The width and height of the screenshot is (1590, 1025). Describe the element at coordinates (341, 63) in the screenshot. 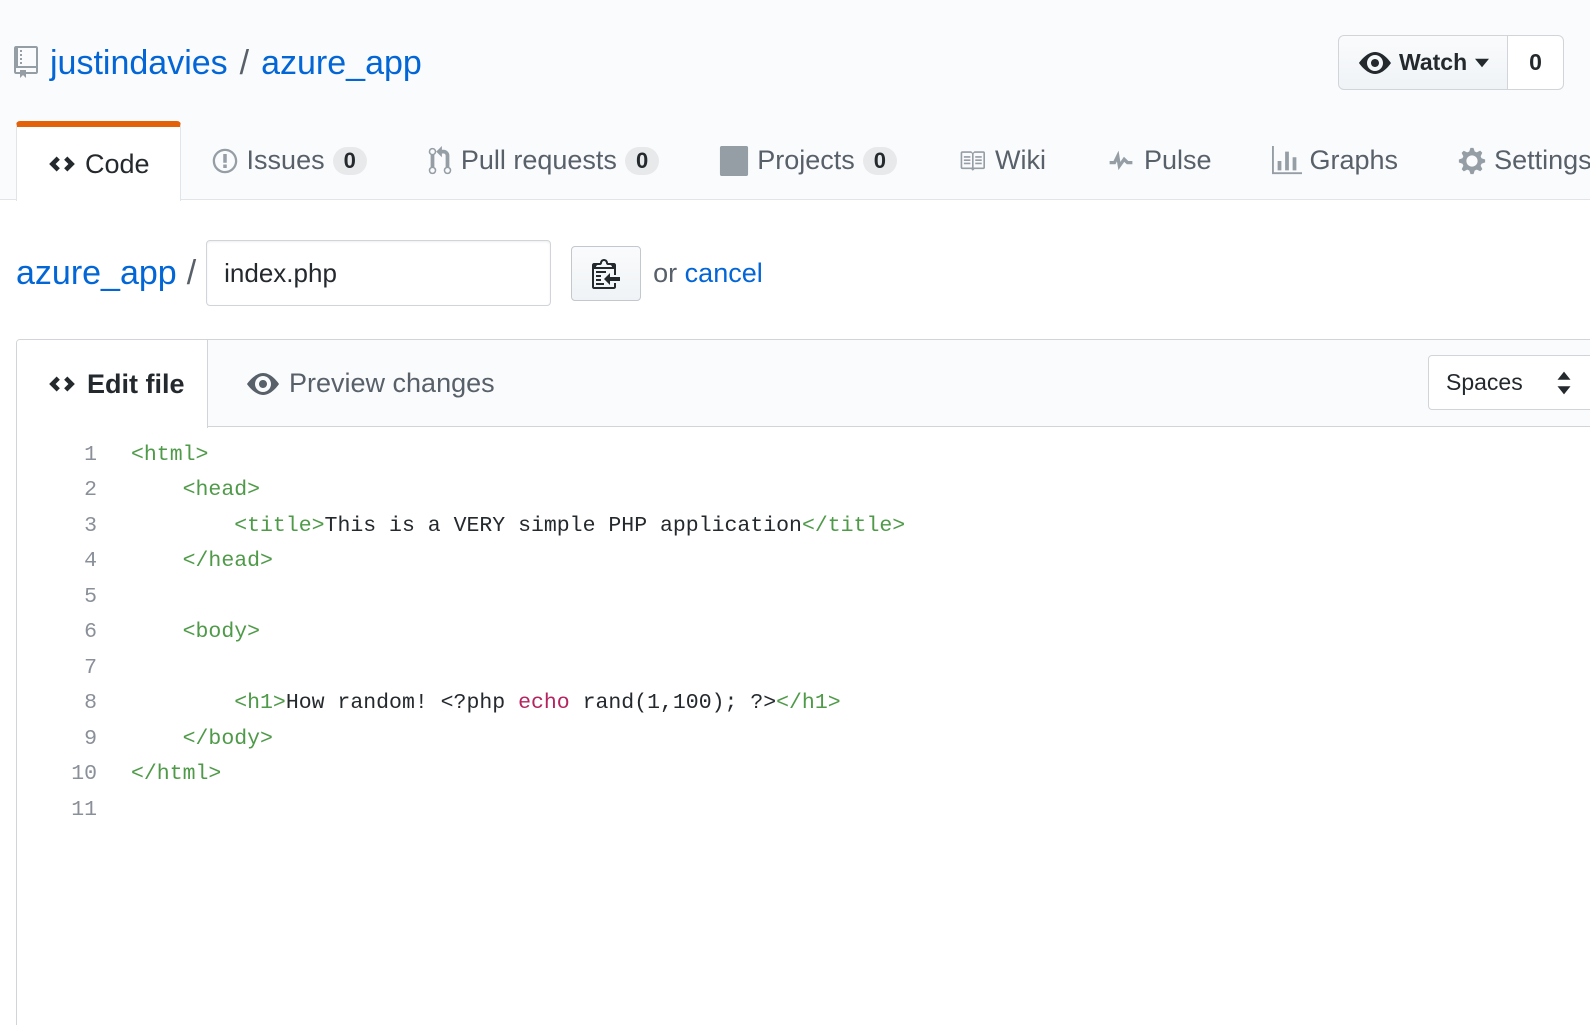

I see `repo-name-link: azure_app` at that location.